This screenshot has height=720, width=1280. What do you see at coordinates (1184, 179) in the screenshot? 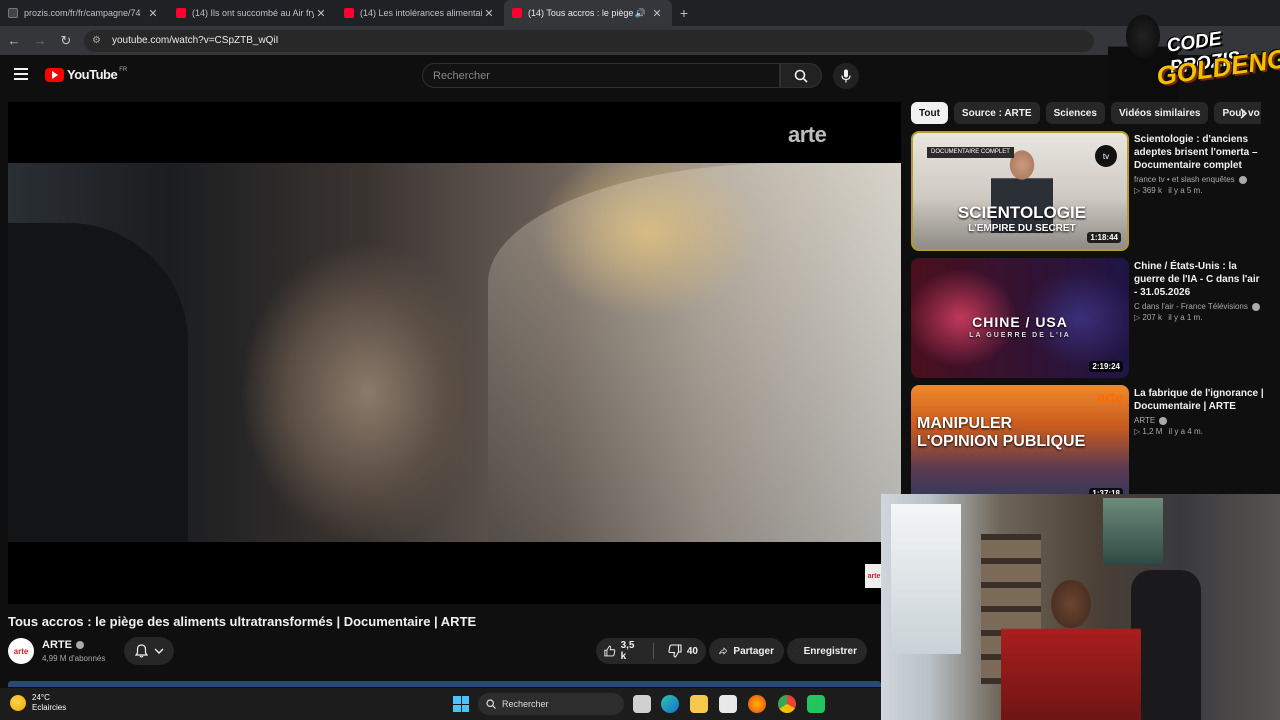
I see `recommendation-channel: france tv • et slash enquêtes` at bounding box center [1184, 179].